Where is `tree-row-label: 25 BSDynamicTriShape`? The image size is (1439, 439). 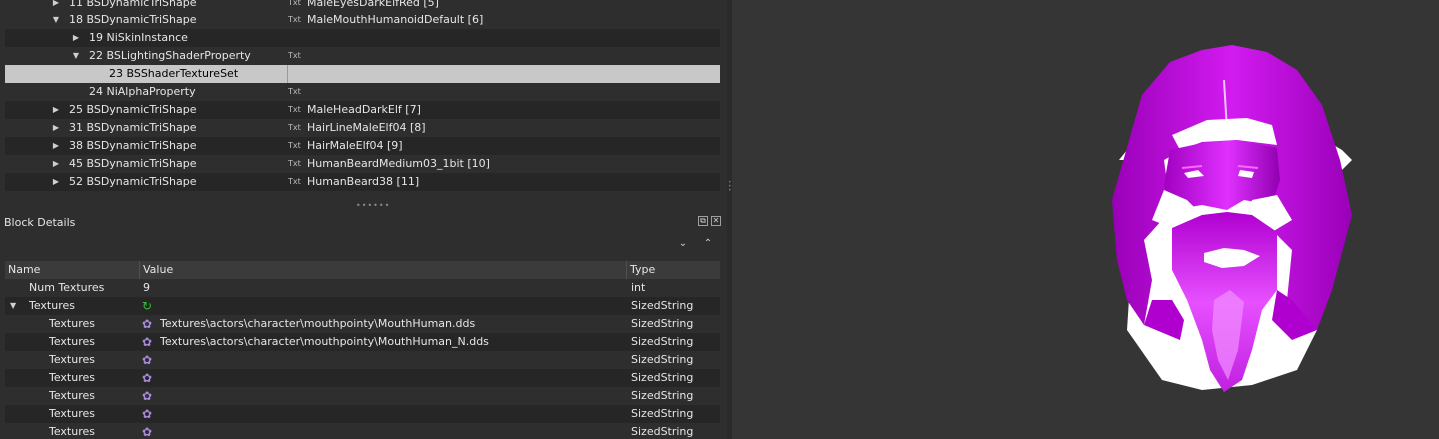
tree-row-label: 25 BSDynamicTriShape is located at coordinates (133, 109).